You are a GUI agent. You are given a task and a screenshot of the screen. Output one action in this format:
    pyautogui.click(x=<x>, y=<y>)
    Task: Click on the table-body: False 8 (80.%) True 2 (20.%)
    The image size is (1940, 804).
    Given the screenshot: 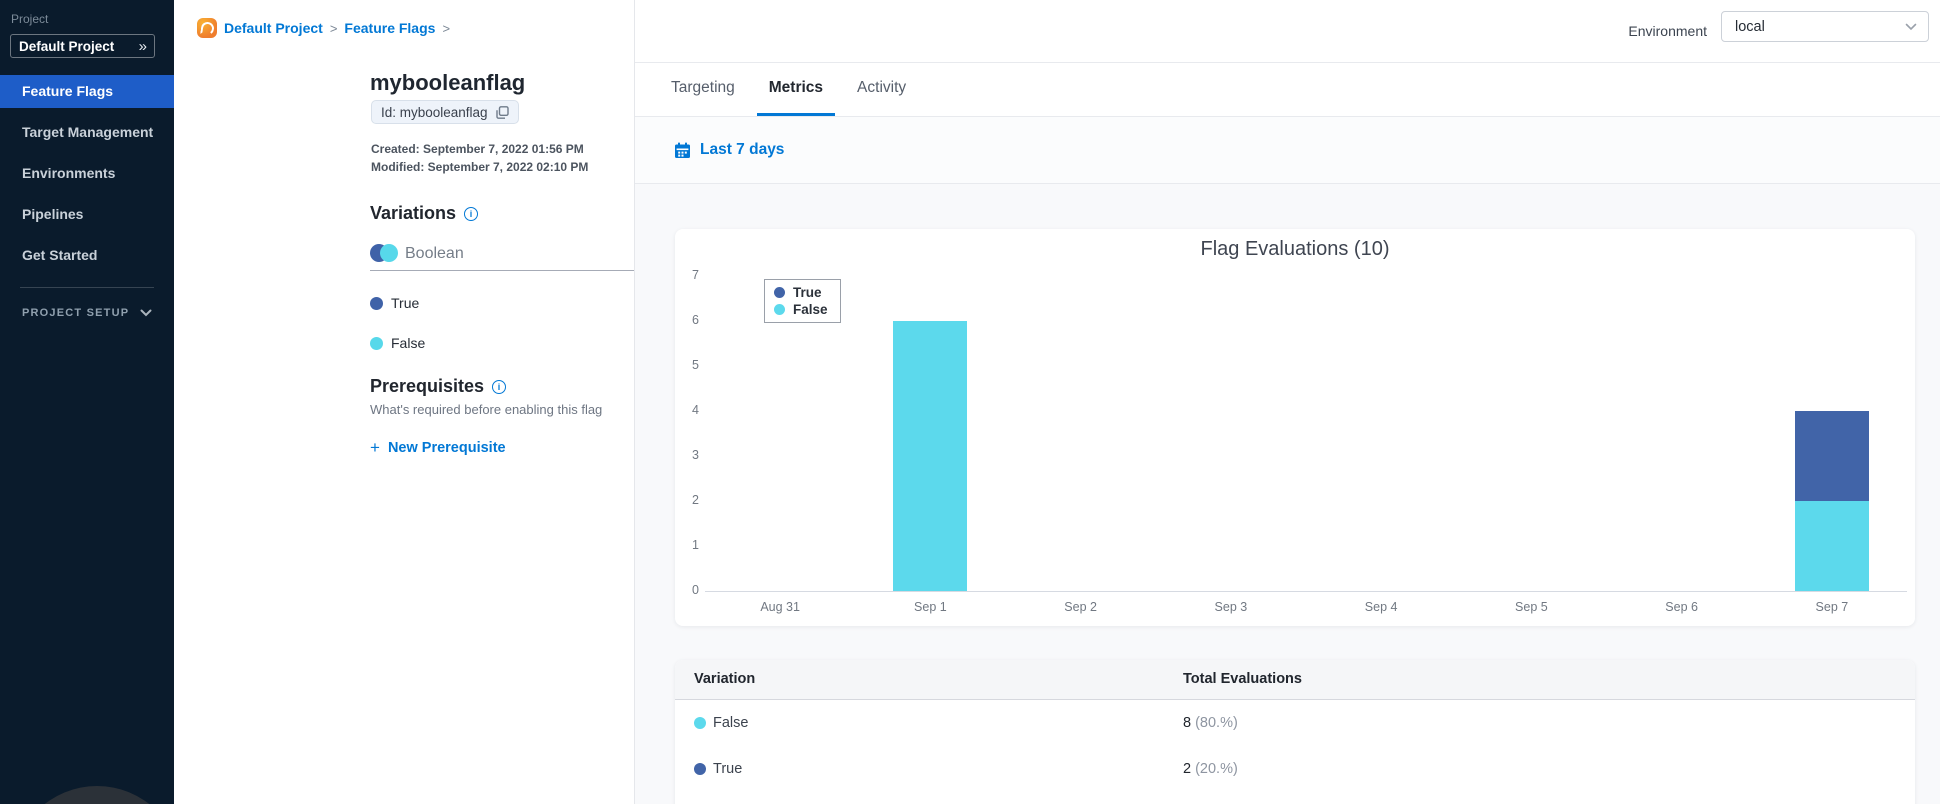 What is the action you would take?
    pyautogui.click(x=1295, y=746)
    